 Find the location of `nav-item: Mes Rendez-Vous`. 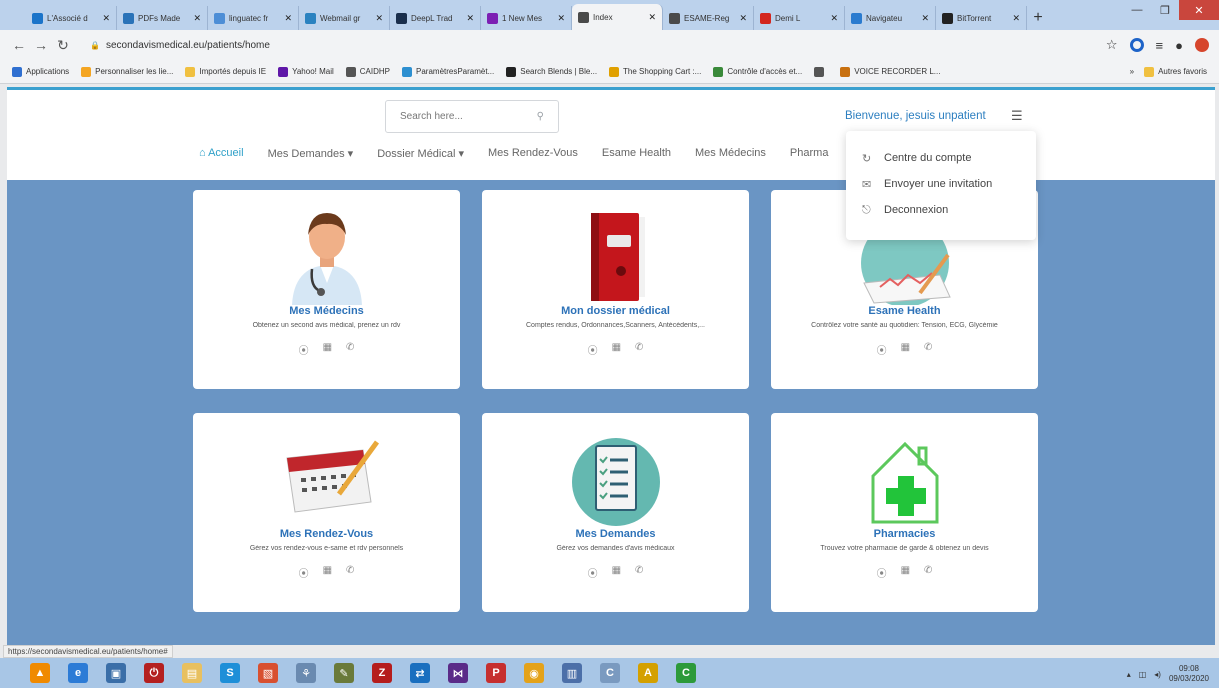

nav-item: Mes Rendez-Vous is located at coordinates (533, 153).